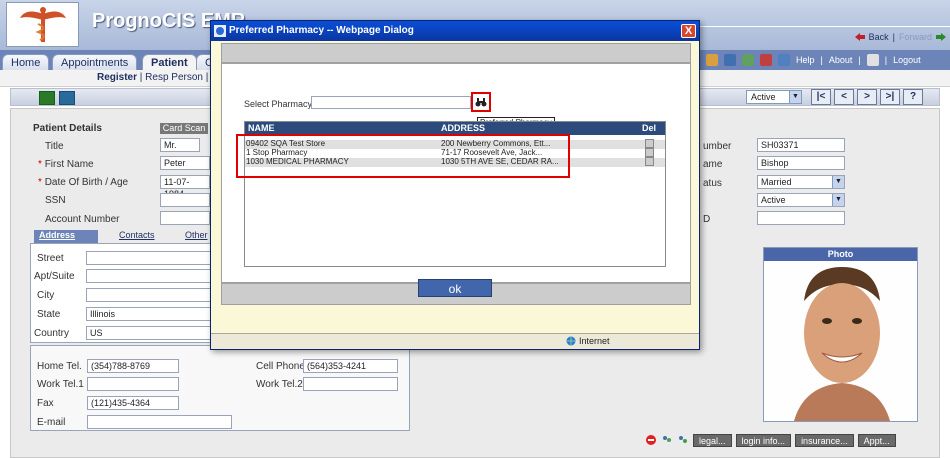 Image resolution: width=950 pixels, height=458 pixels. I want to click on last-name-input: Bishop, so click(801, 163).